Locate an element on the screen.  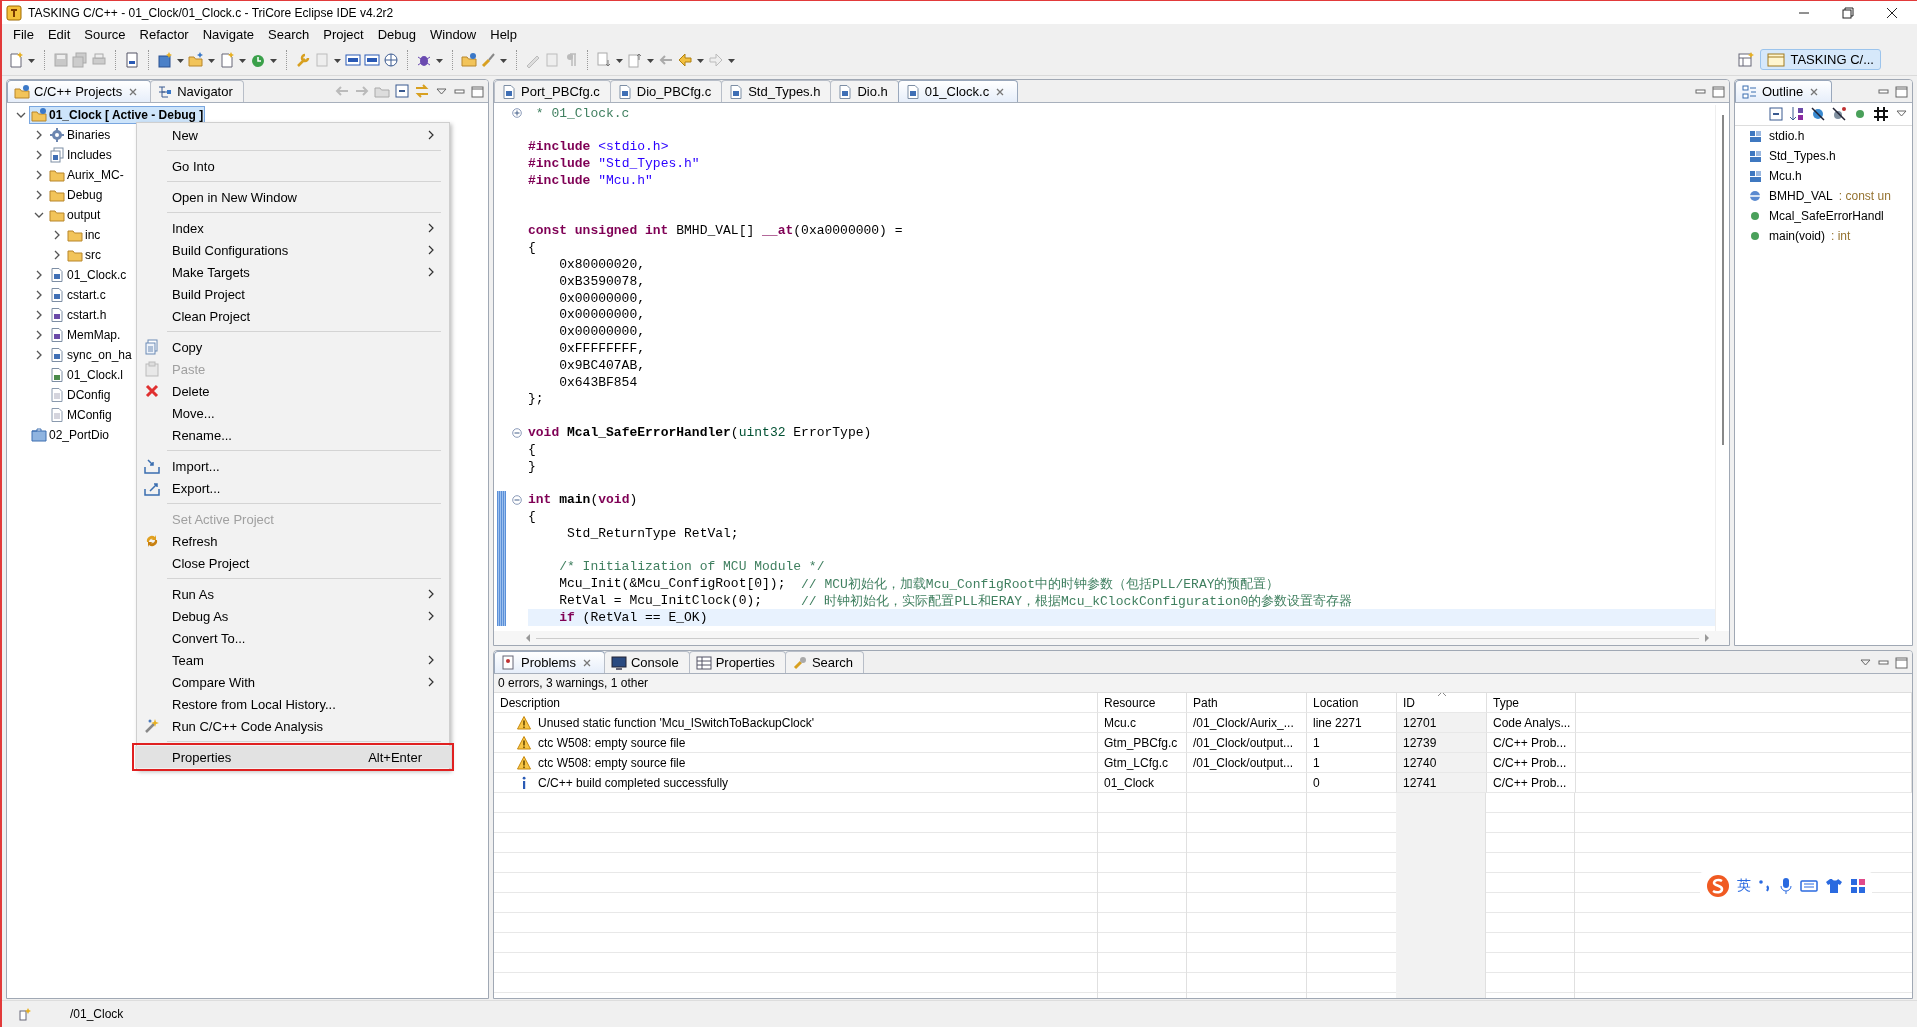
tree-item: MConfig is located at coordinates (80, 415).